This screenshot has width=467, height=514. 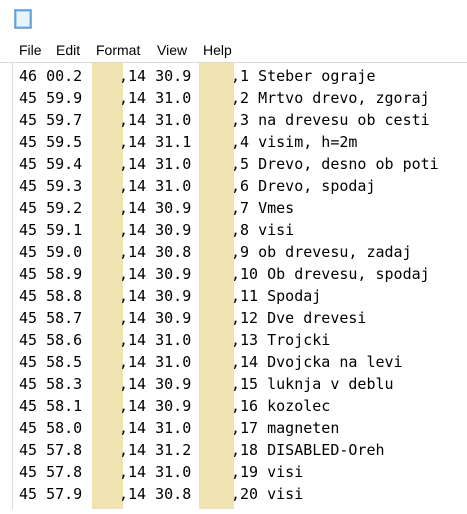 What do you see at coordinates (303, 76) in the screenshot?
I see `label-text: ,1 Steber ograje` at bounding box center [303, 76].